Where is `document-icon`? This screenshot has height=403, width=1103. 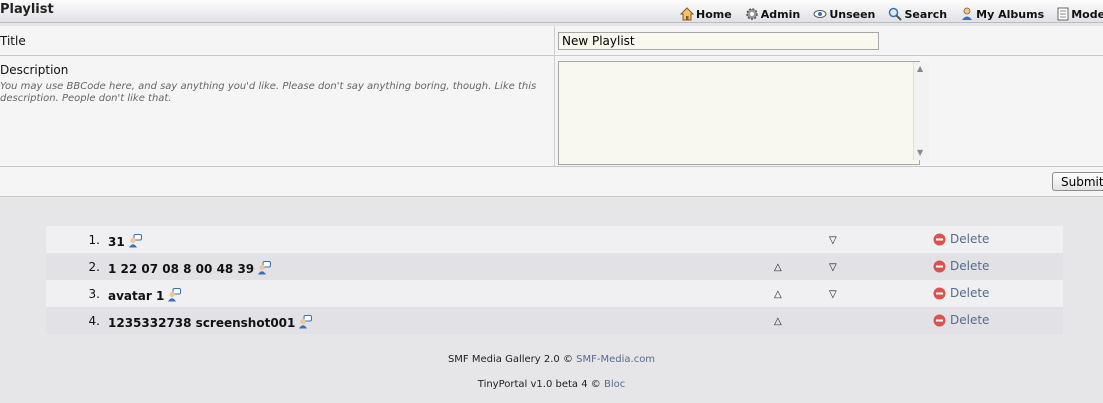 document-icon is located at coordinates (1063, 14).